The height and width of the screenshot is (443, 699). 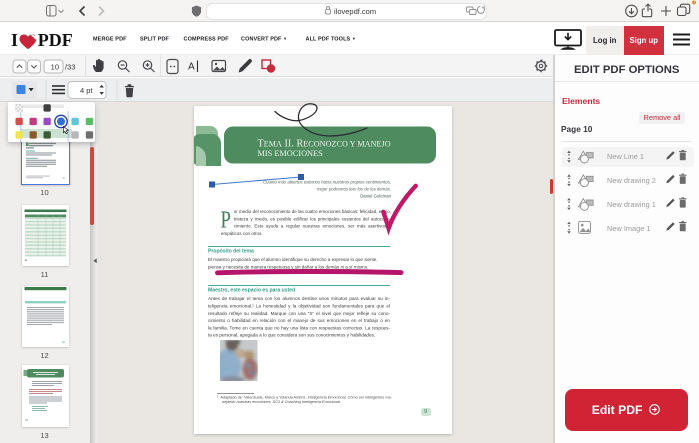 I want to click on svg-text: /33, so click(x=70, y=67).